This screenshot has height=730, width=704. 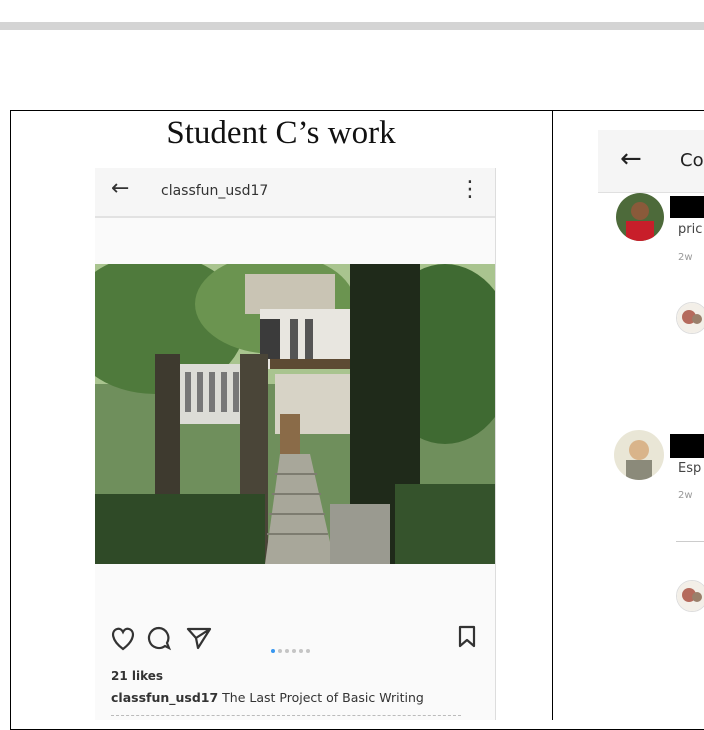 I want to click on post-actions, so click(x=295, y=641).